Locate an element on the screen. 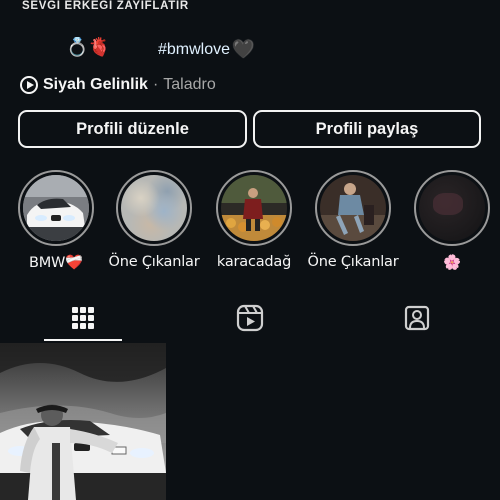  bio-title: SEVGI ERKEGI ZAYIFLATIR is located at coordinates (105, 6).